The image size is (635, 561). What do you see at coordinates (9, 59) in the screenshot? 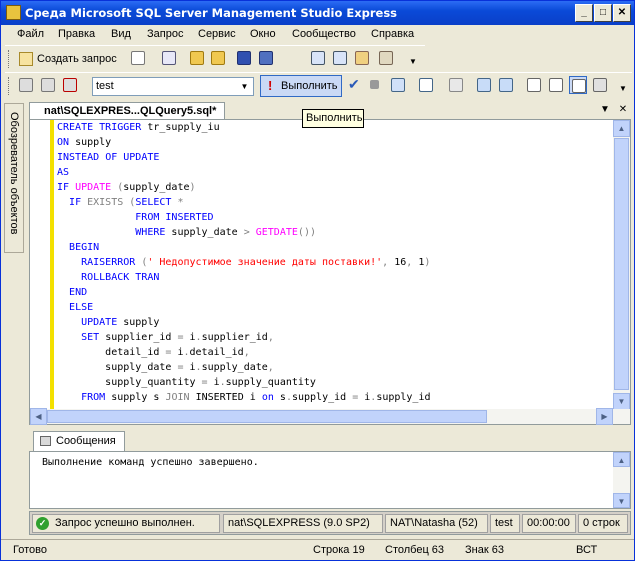
I see `toolbar-grip` at bounding box center [9, 59].